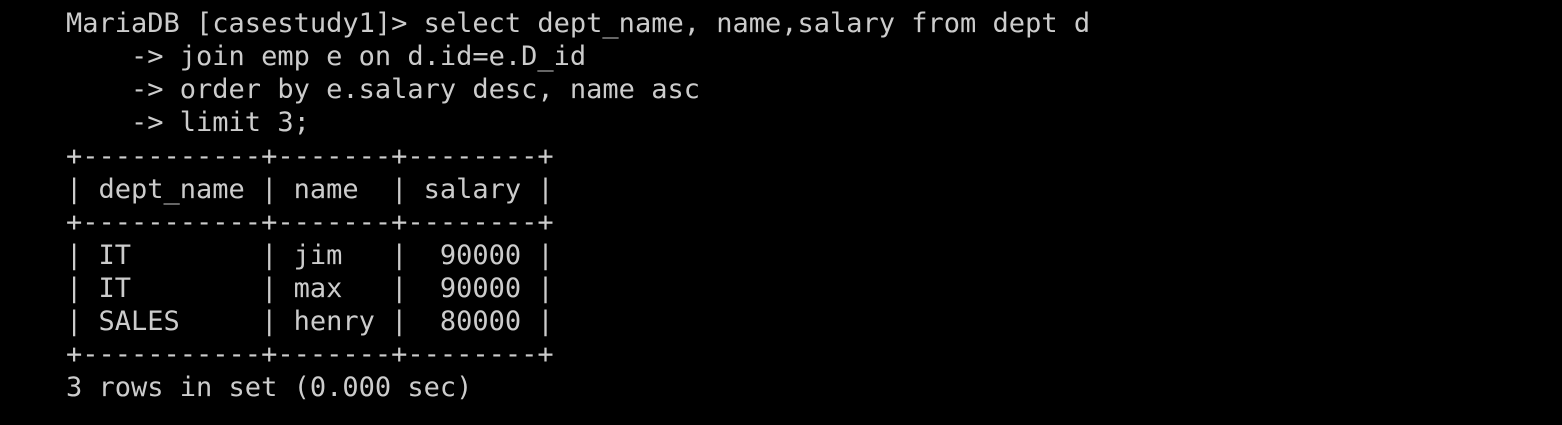  What do you see at coordinates (310, 255) in the screenshot?
I see `table-row: | IT | jim | 90000 |` at bounding box center [310, 255].